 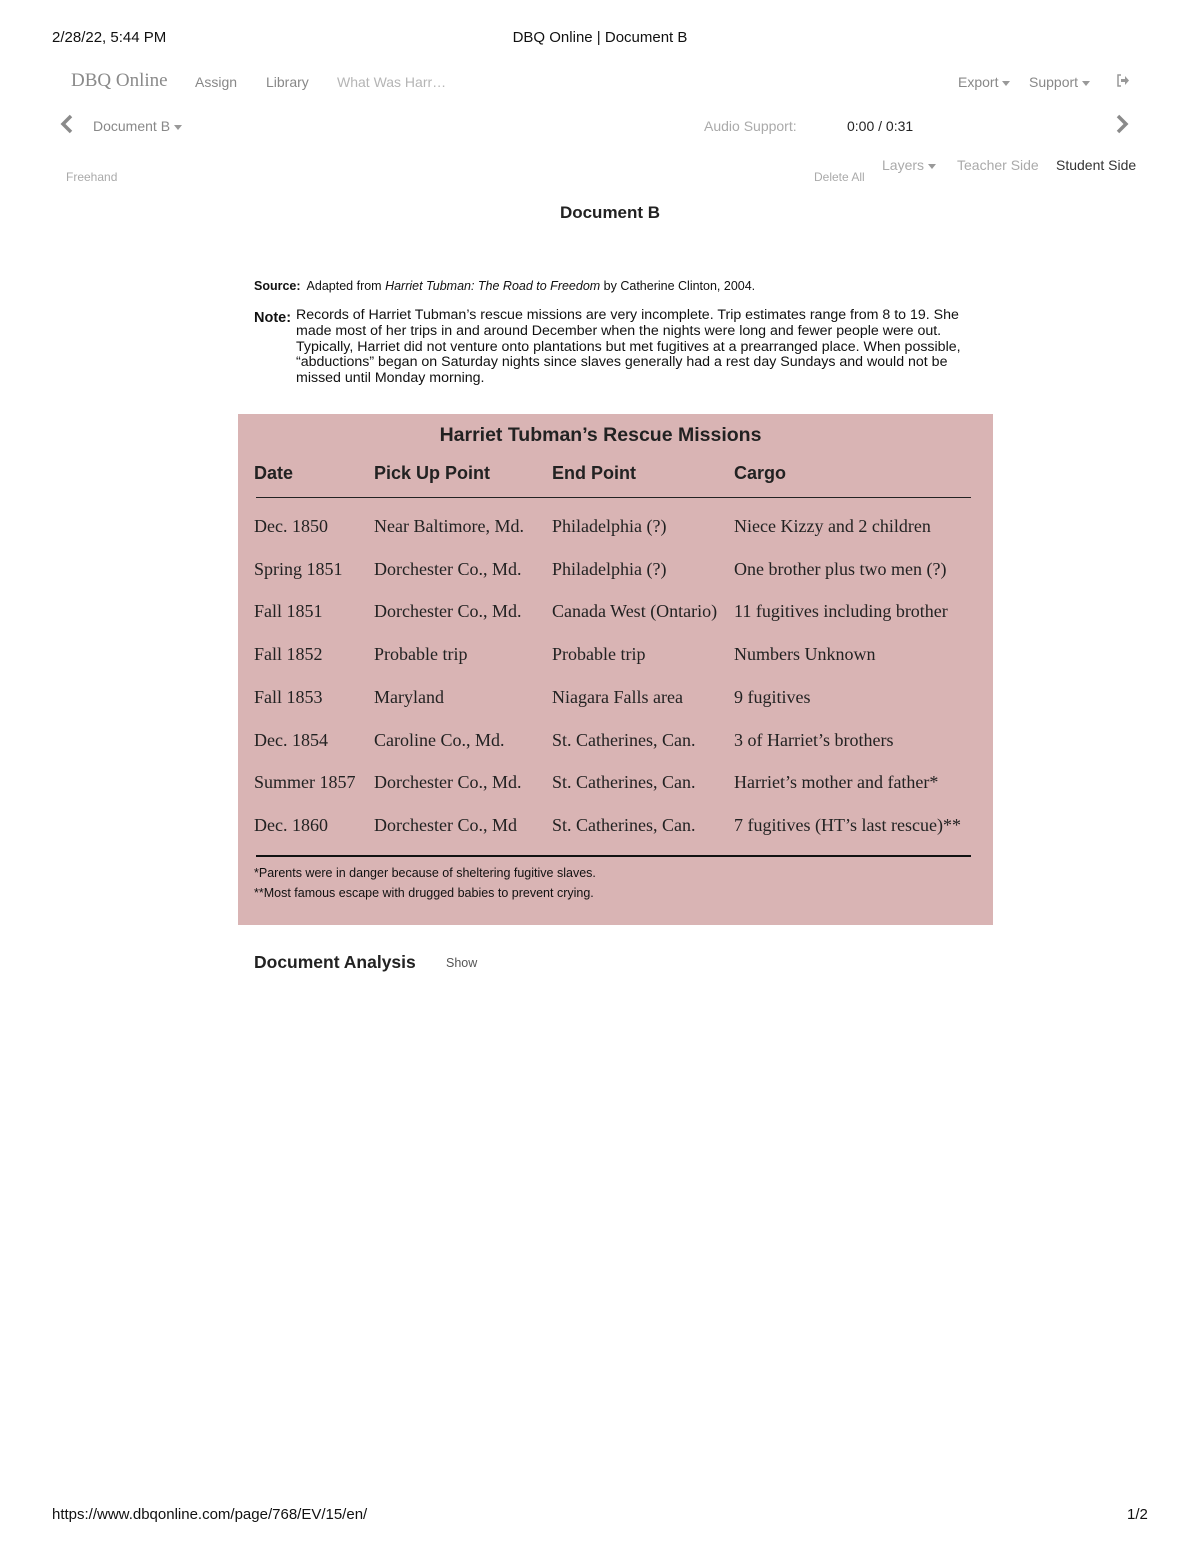 What do you see at coordinates (305, 782) in the screenshot?
I see `cell-date: Summer 1857` at bounding box center [305, 782].